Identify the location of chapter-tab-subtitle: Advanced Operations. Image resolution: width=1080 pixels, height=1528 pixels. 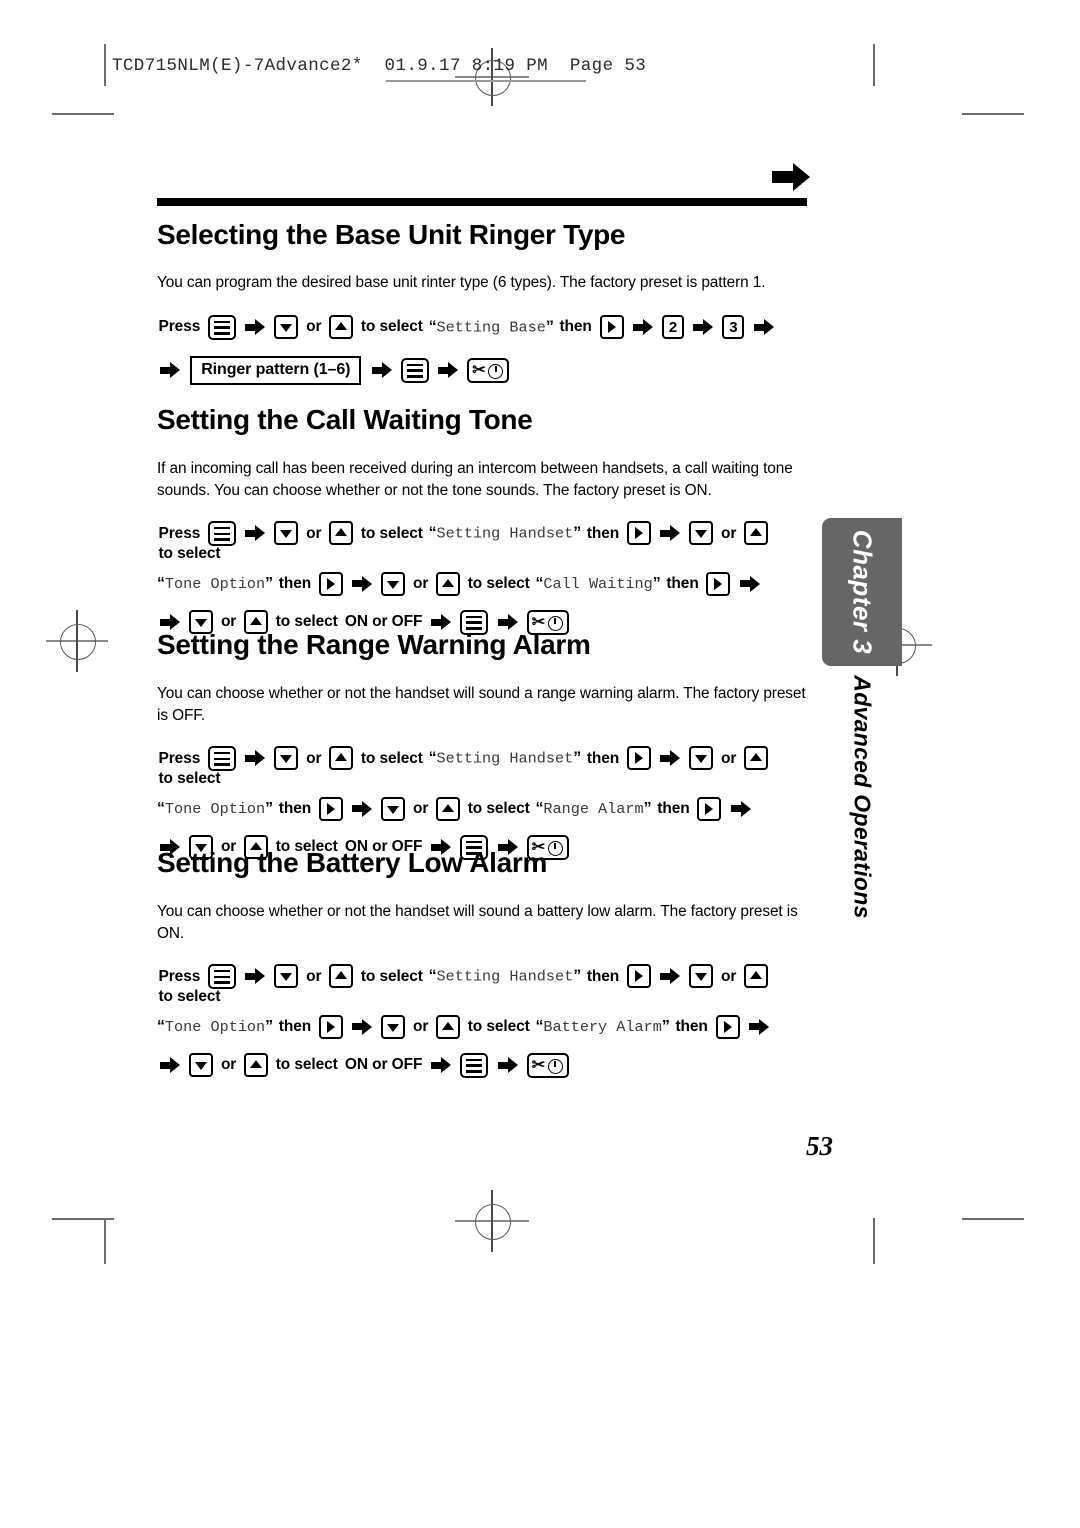
(862, 797).